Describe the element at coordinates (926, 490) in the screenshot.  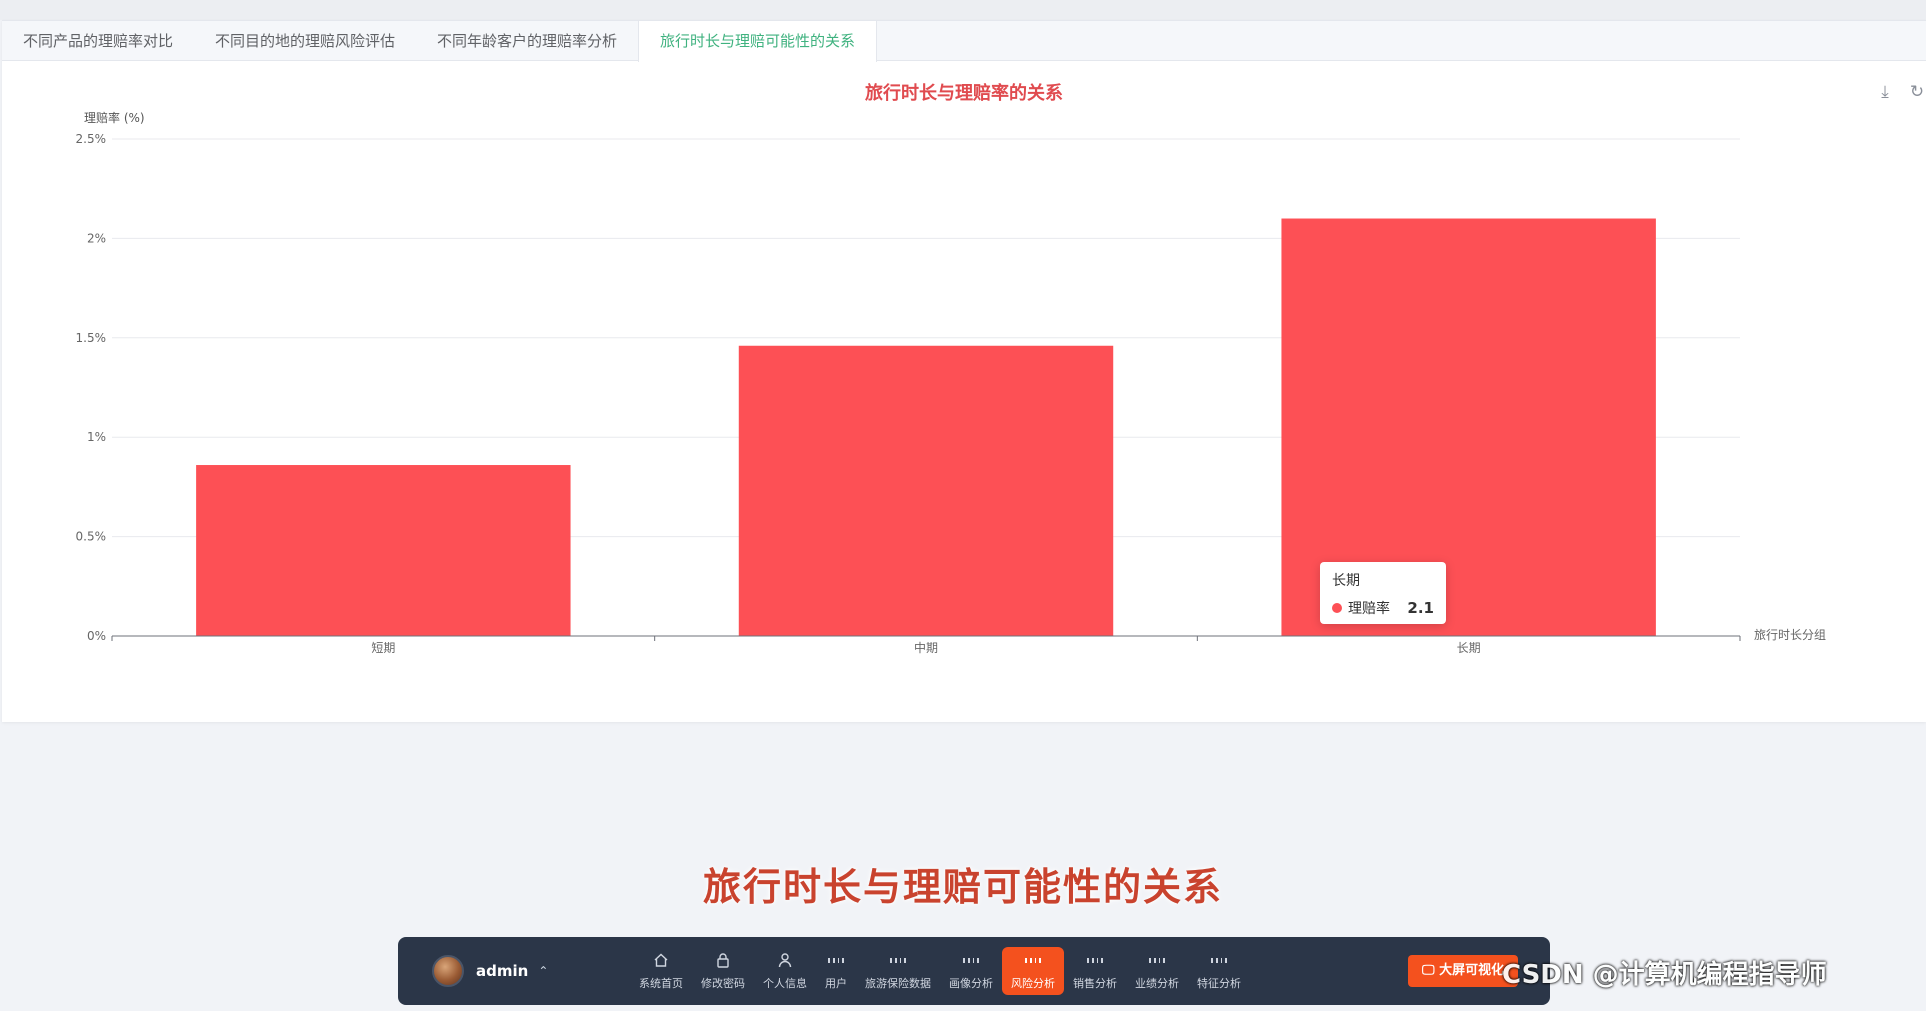
I see `bar-中期` at that location.